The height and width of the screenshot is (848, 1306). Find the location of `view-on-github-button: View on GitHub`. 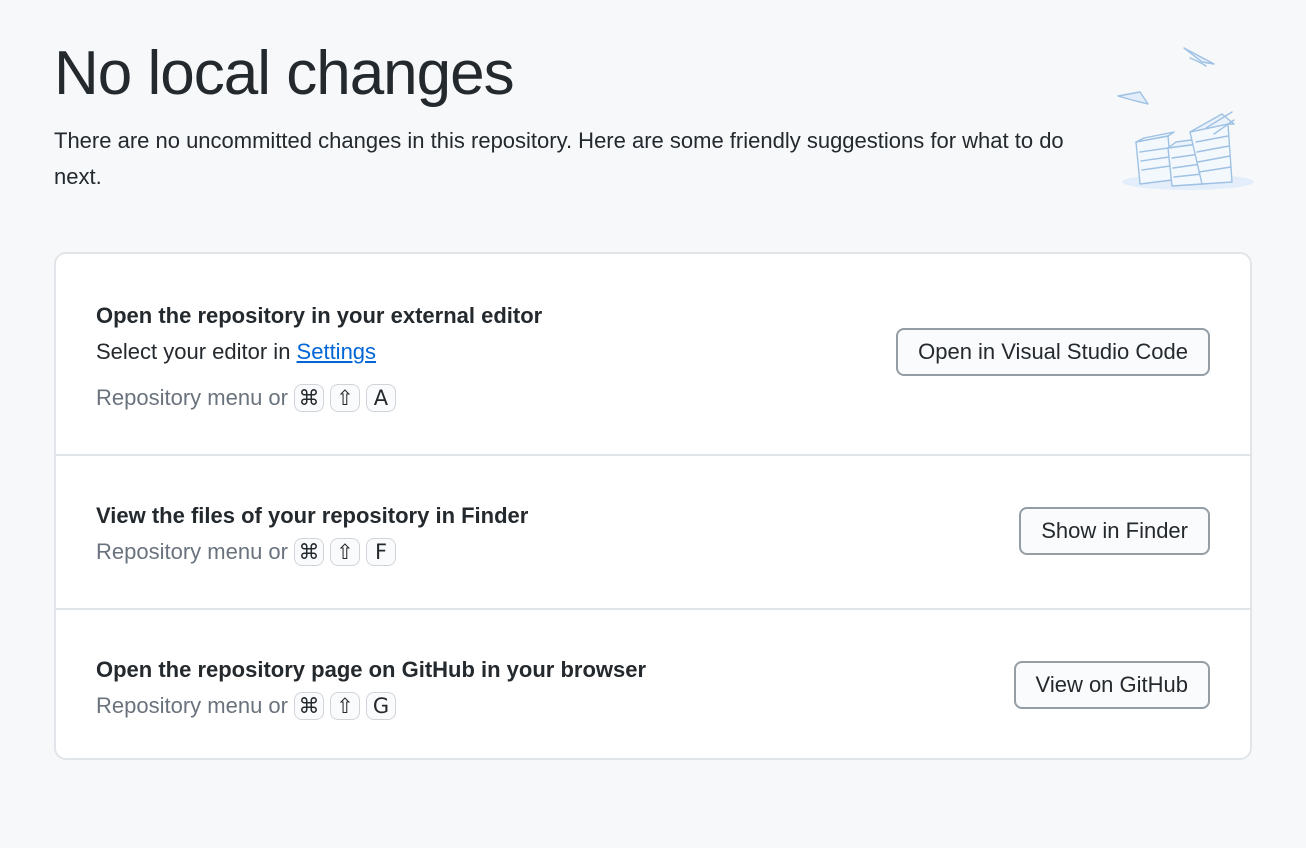

view-on-github-button: View on GitHub is located at coordinates (1111, 685).